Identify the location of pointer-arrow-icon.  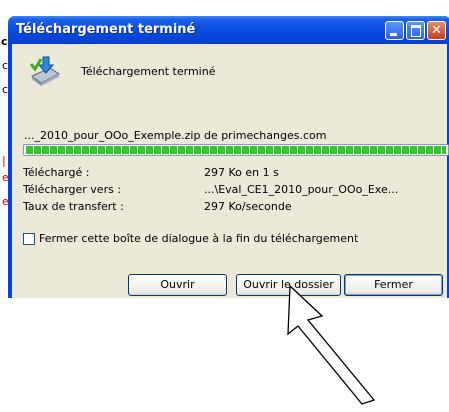
(331, 344).